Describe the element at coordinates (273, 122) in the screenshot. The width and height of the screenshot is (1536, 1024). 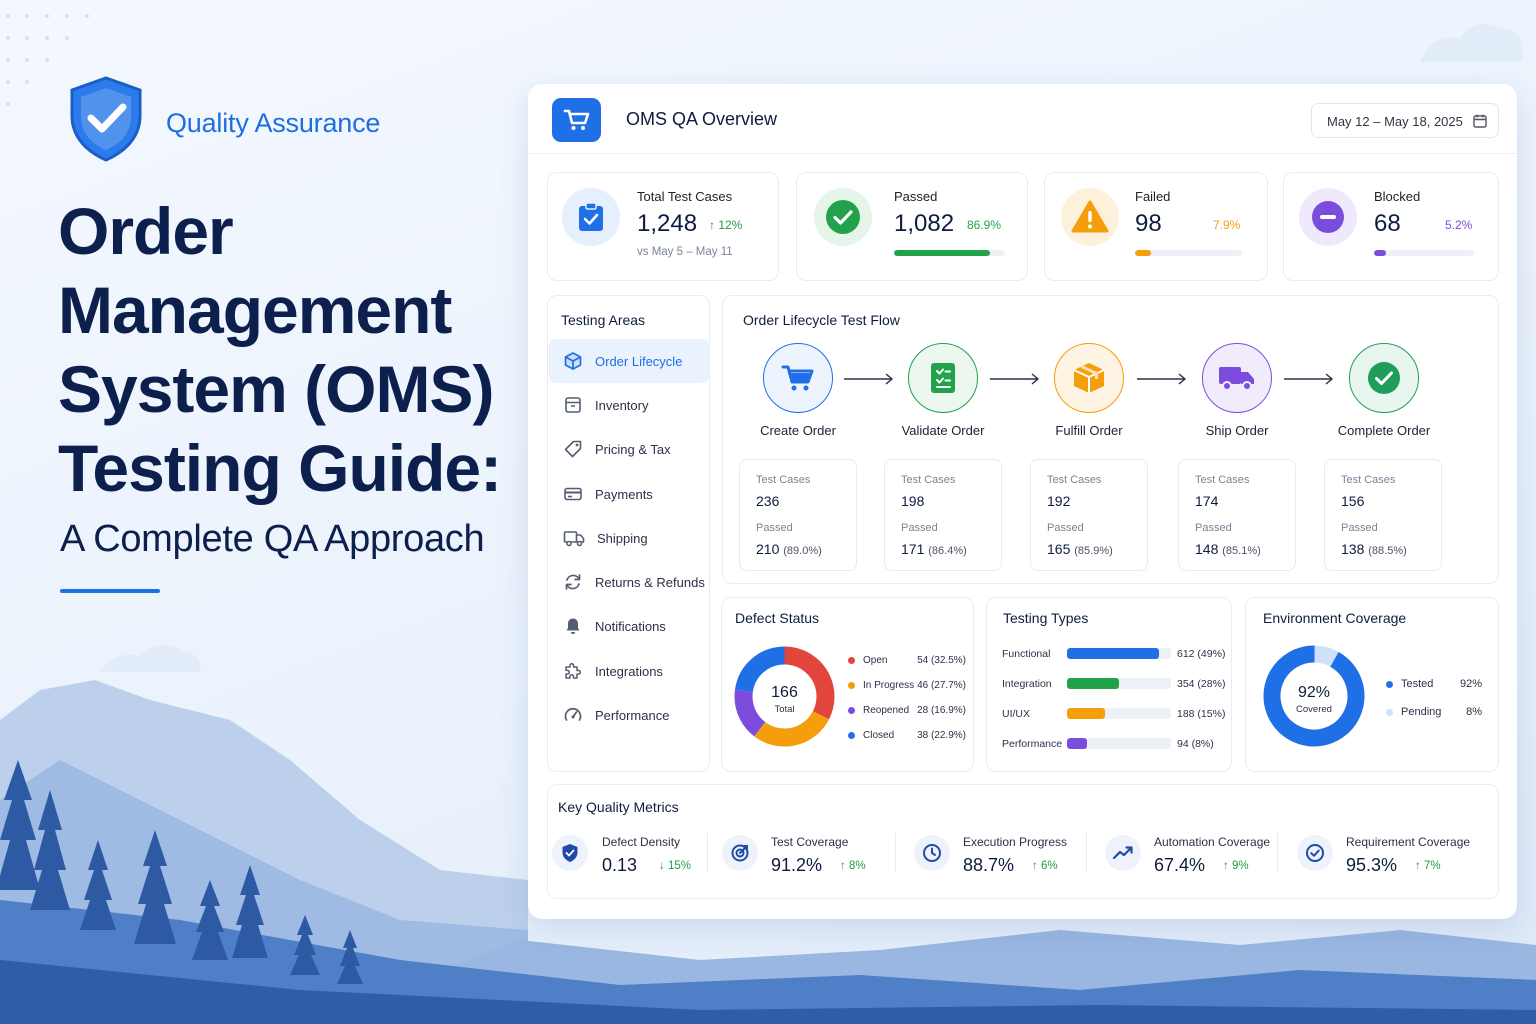
I see `brand-label: Quality Assurance` at that location.